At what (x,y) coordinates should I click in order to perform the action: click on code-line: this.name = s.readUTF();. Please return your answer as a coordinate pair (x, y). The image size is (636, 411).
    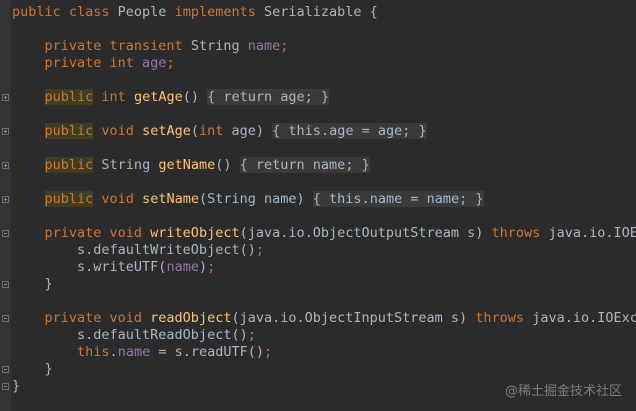
    Looking at the image, I should click on (142, 352).